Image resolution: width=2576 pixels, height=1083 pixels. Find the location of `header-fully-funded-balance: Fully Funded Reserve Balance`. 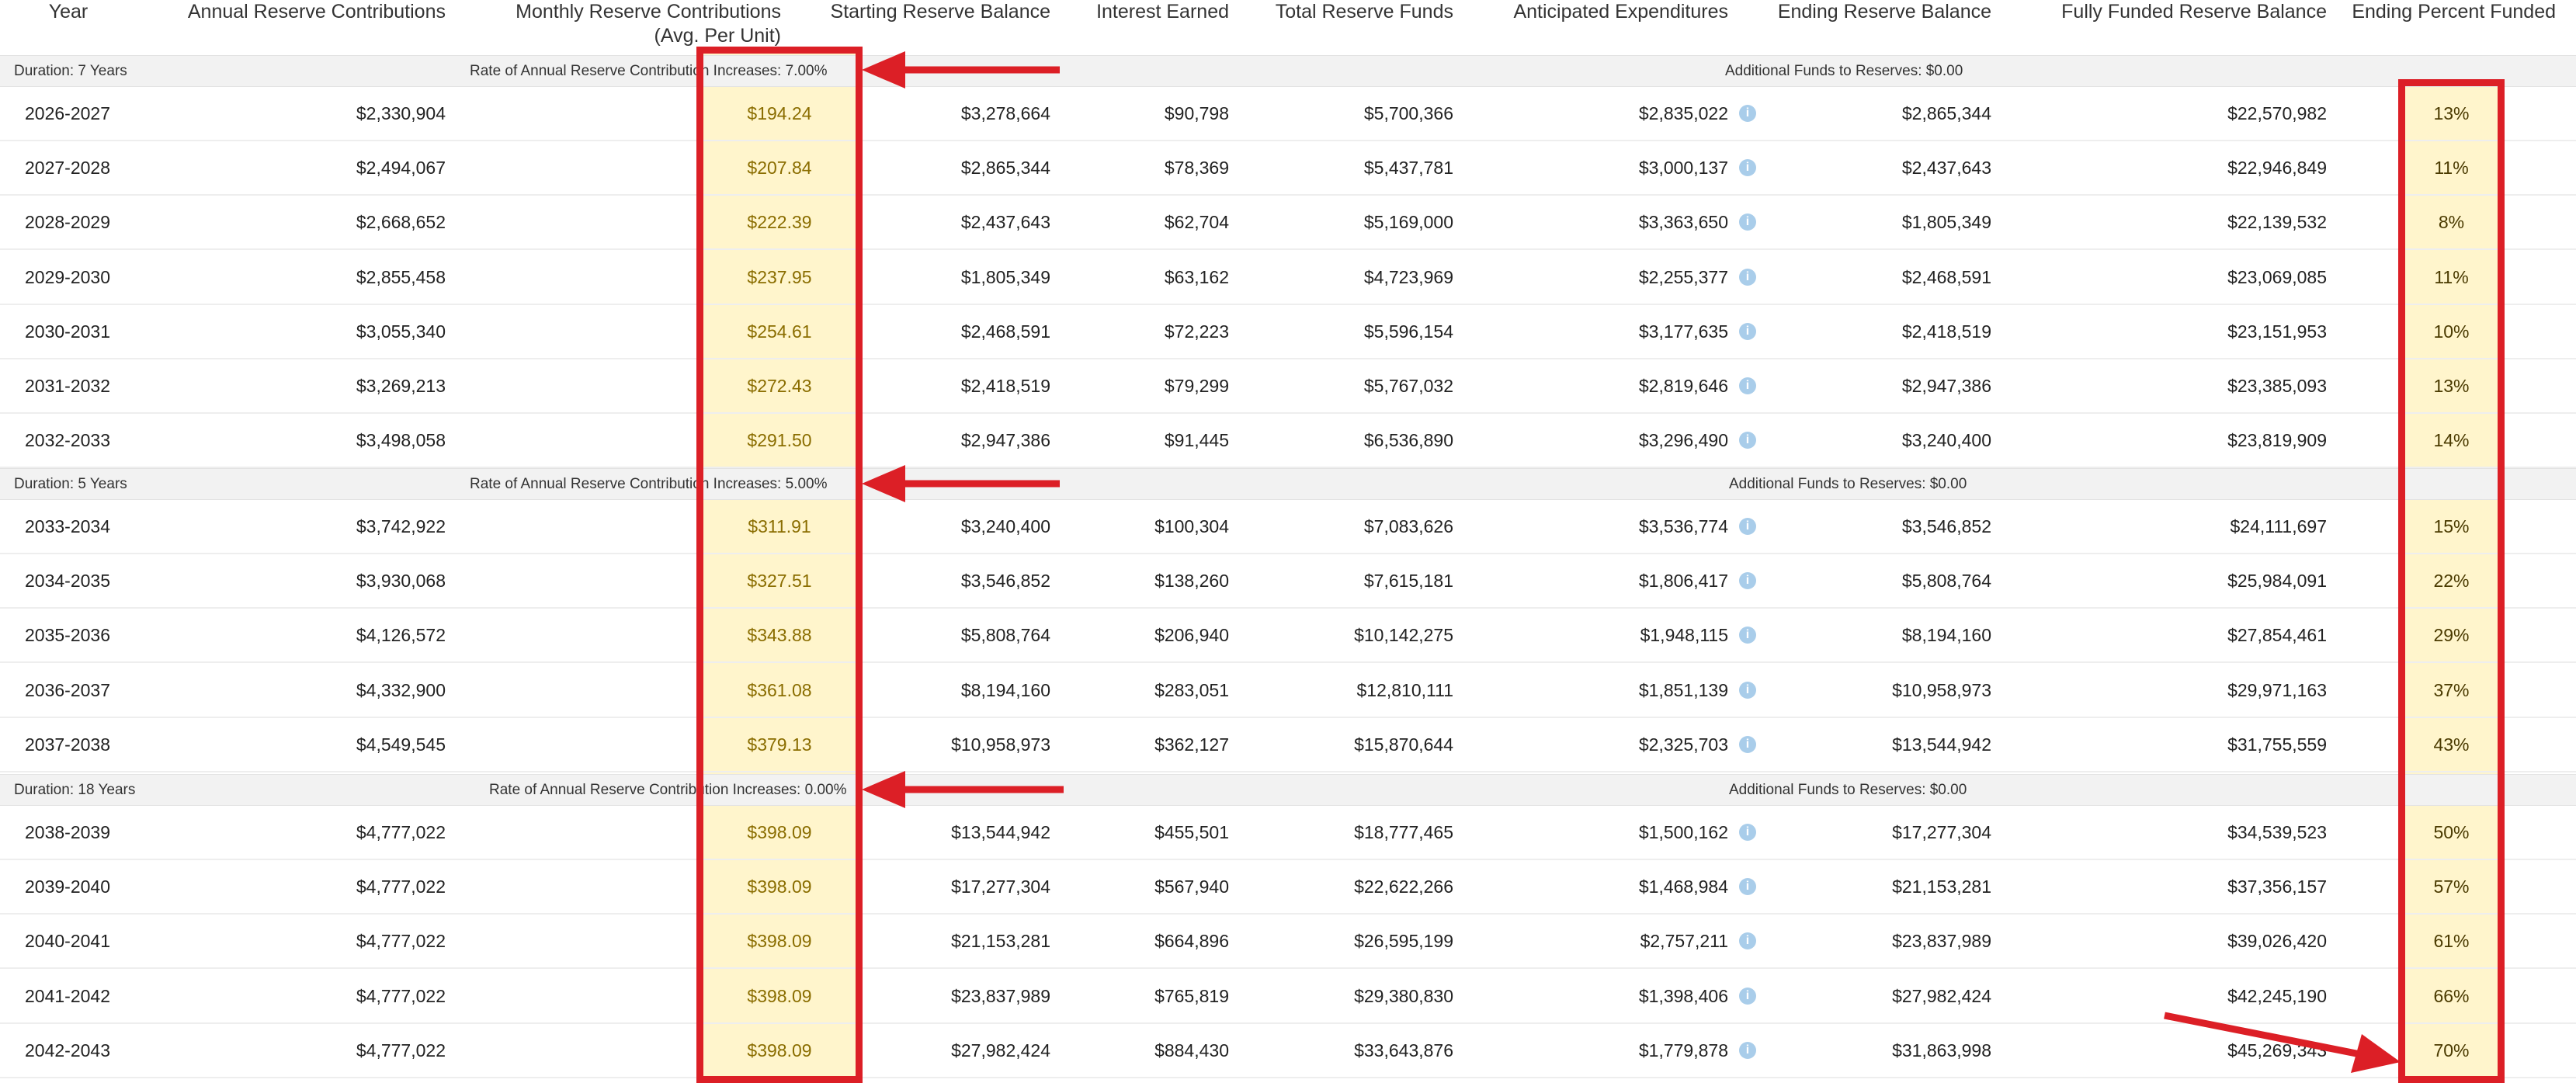

header-fully-funded-balance: Fully Funded Reserve Balance is located at coordinates (2194, 12).